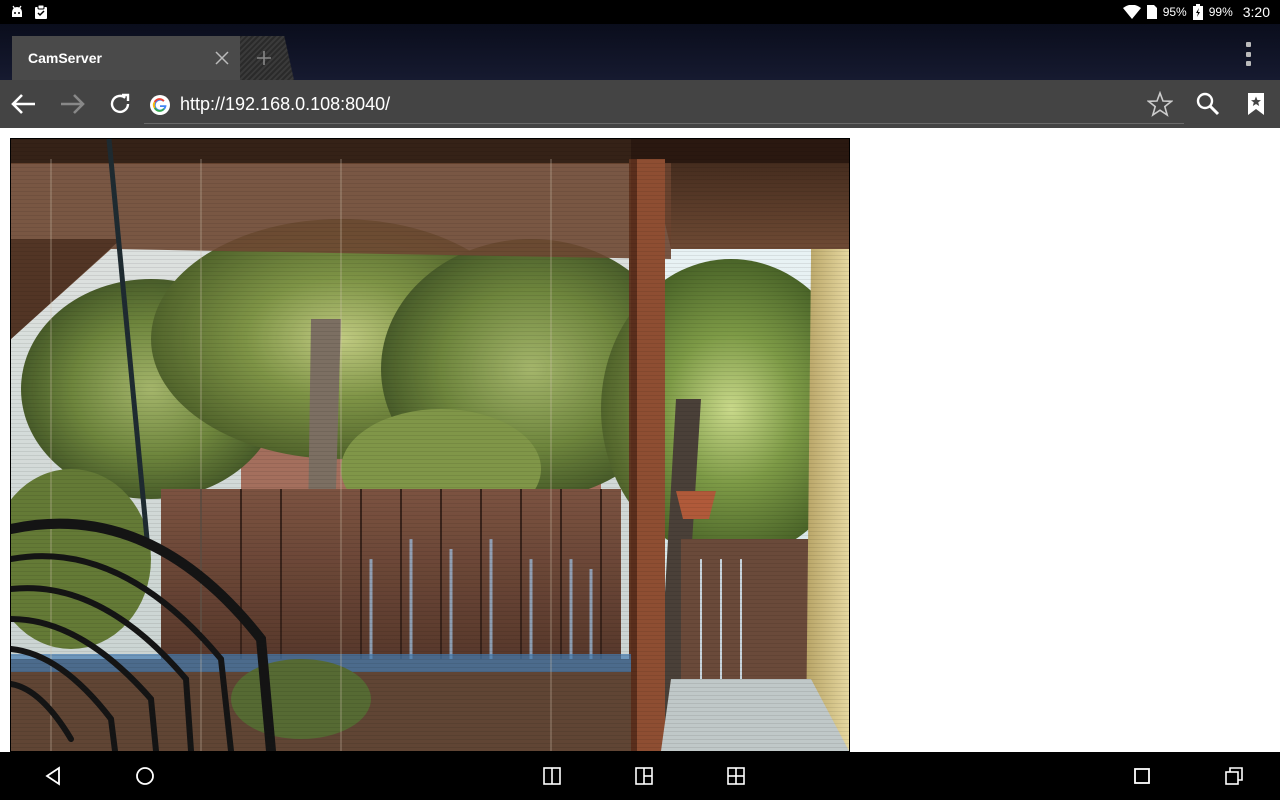 The height and width of the screenshot is (800, 1280). Describe the element at coordinates (1256, 12) in the screenshot. I see `clock: 3:20` at that location.